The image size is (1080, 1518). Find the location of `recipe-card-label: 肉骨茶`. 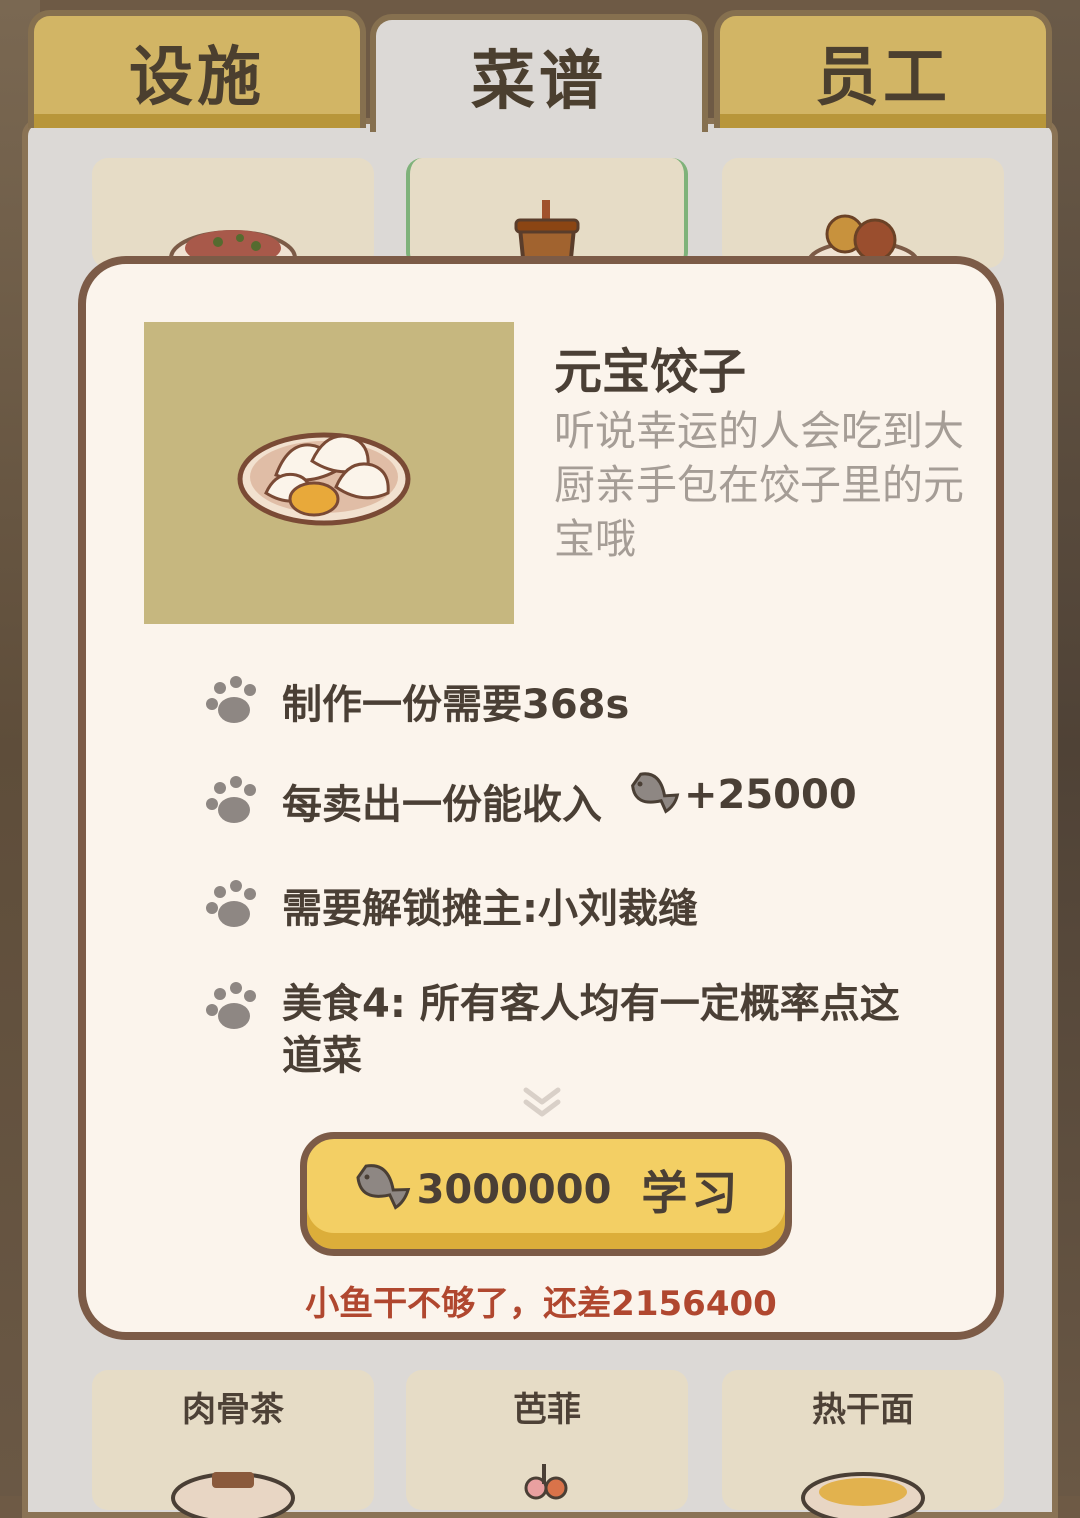

recipe-card-label: 肉骨茶 is located at coordinates (233, 1410).